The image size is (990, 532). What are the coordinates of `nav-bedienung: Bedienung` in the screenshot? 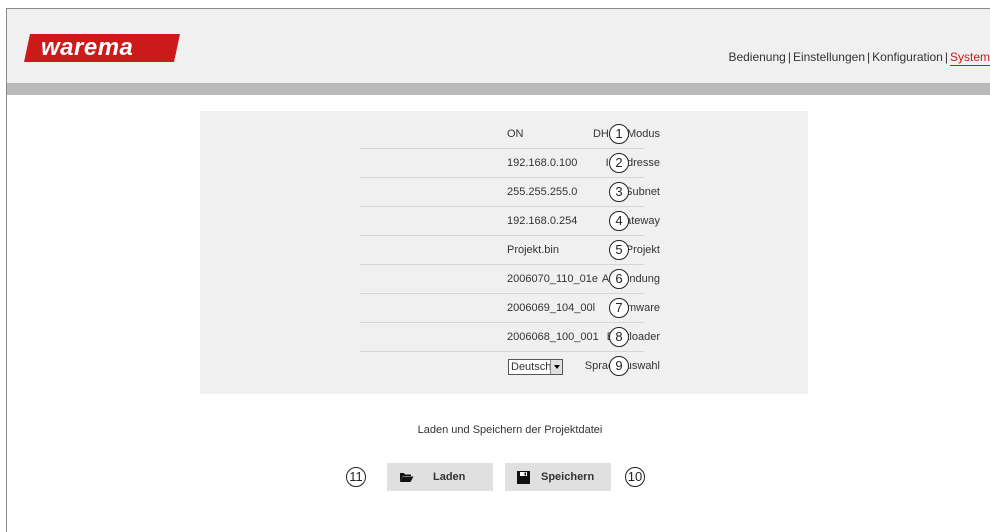 It's located at (756, 58).